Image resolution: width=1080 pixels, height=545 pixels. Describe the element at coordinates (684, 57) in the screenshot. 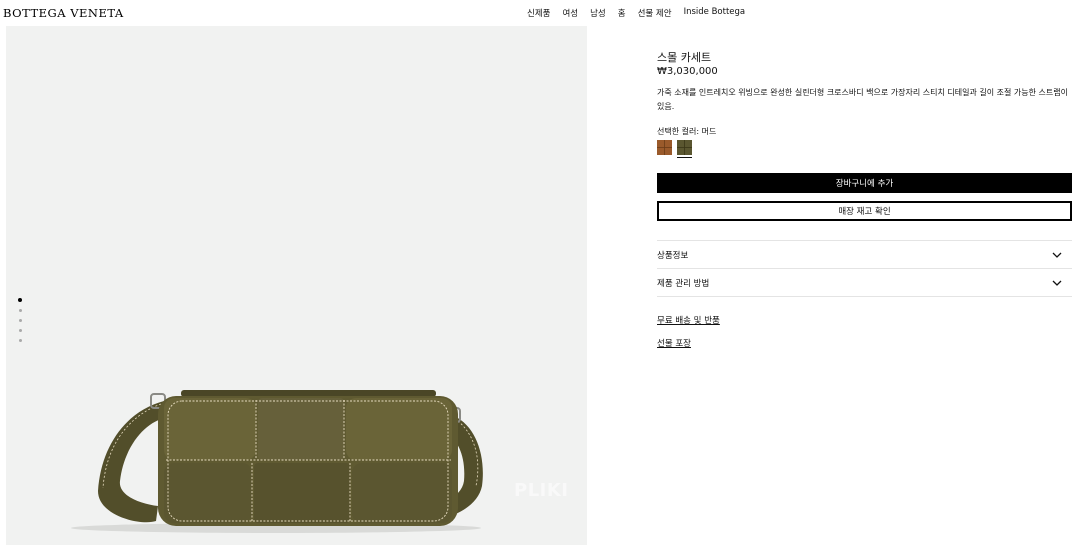

I see `product-title: 스몰 카세트` at that location.